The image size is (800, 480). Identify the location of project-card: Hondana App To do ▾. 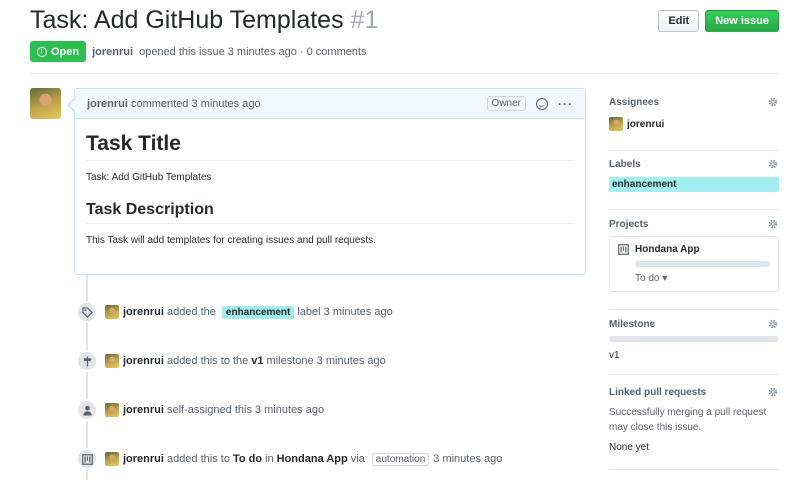
(694, 264).